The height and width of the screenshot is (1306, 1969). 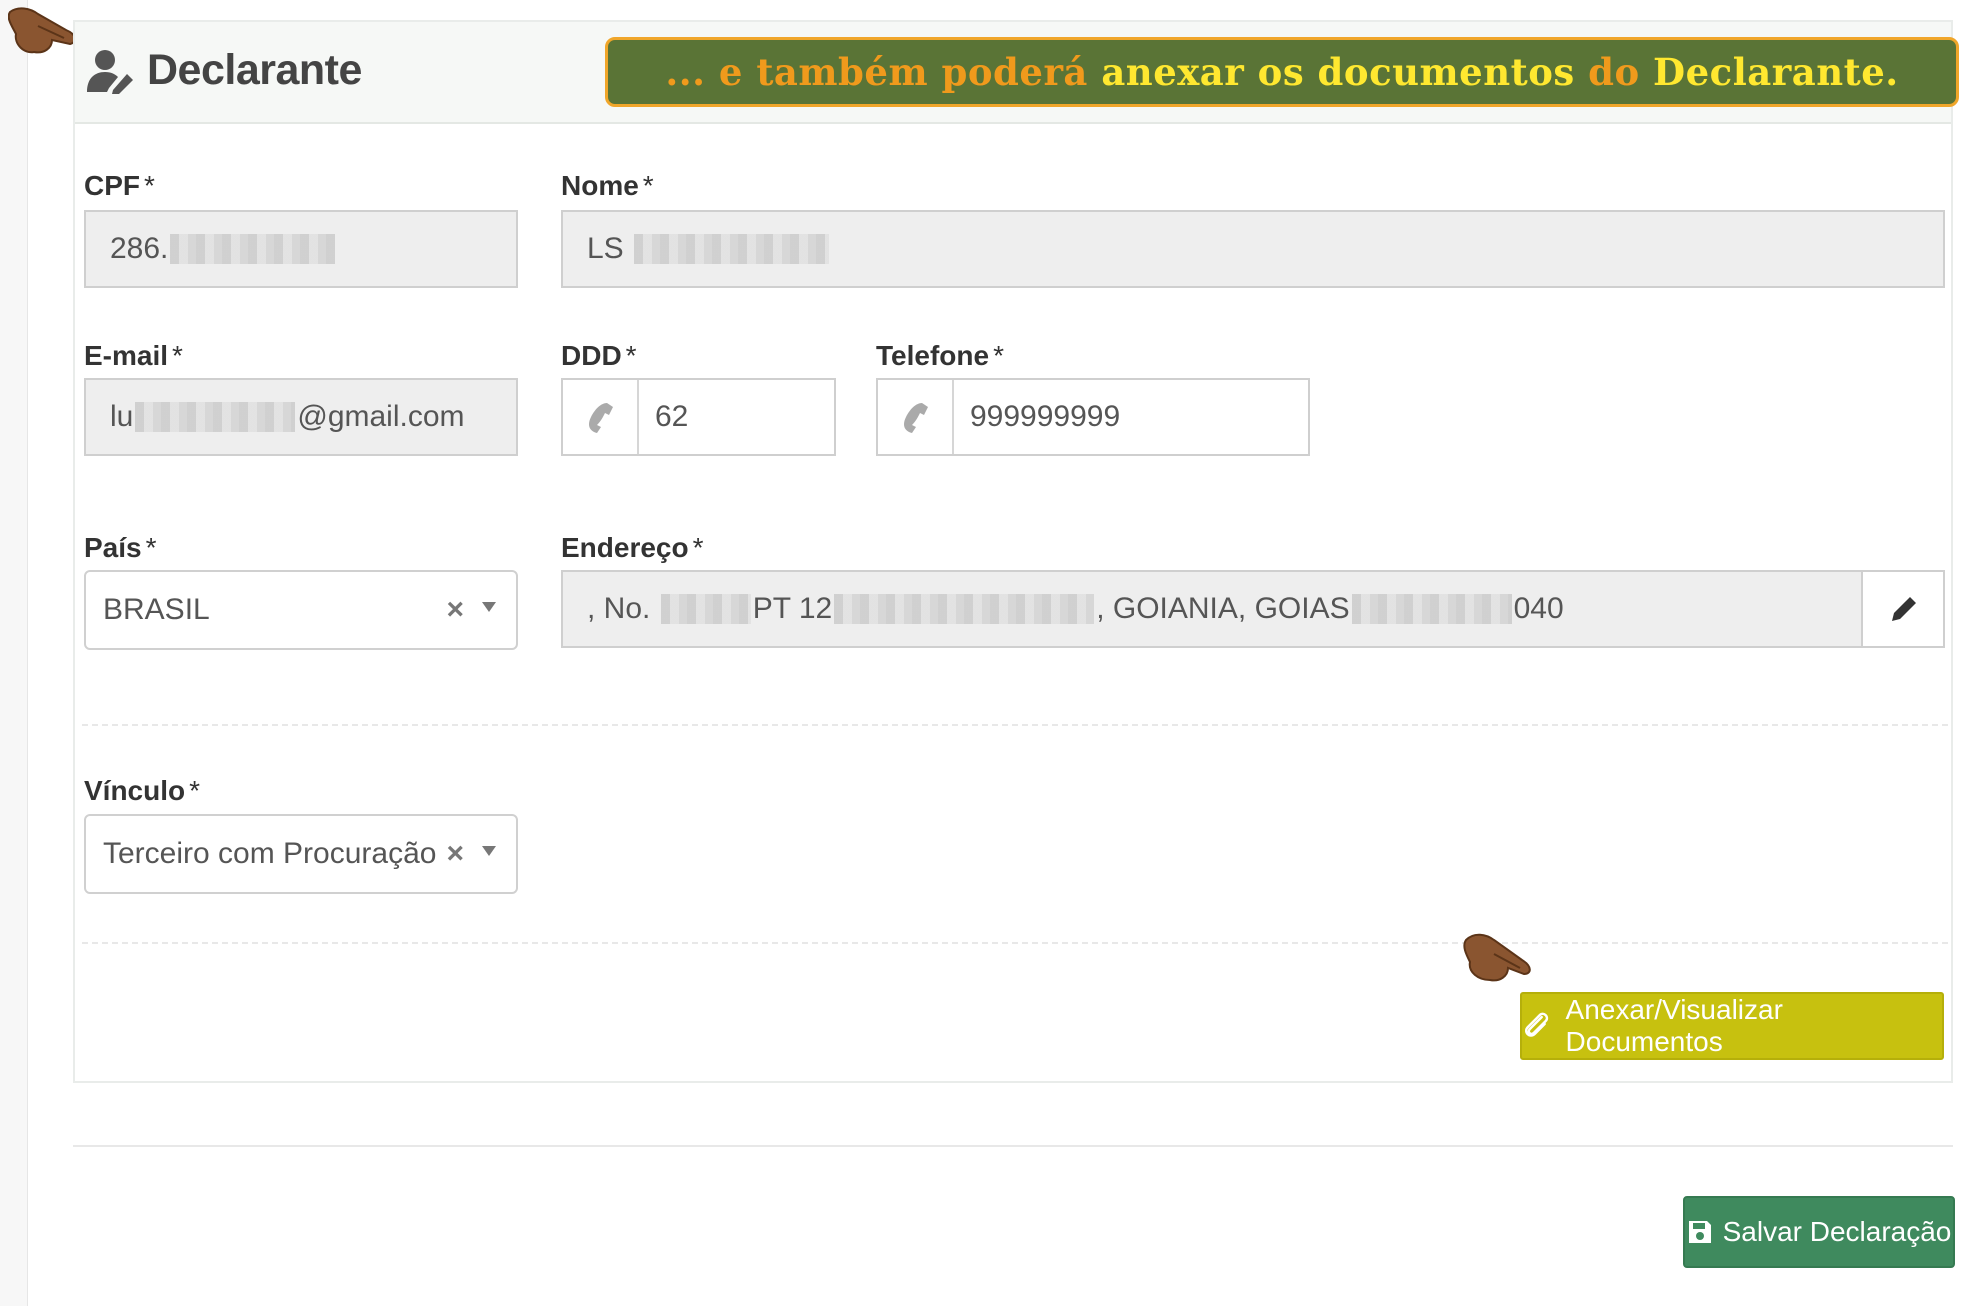 What do you see at coordinates (122, 416) in the screenshot?
I see `email-value-prefix: lu` at bounding box center [122, 416].